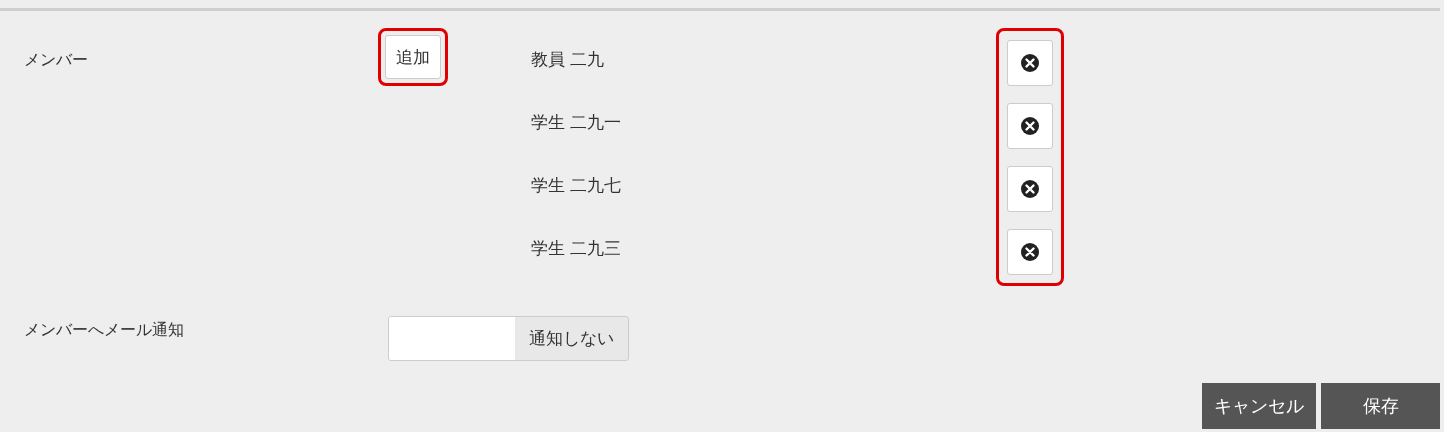  Describe the element at coordinates (104, 330) in the screenshot. I see `field-label: メンバーへメール通知` at that location.